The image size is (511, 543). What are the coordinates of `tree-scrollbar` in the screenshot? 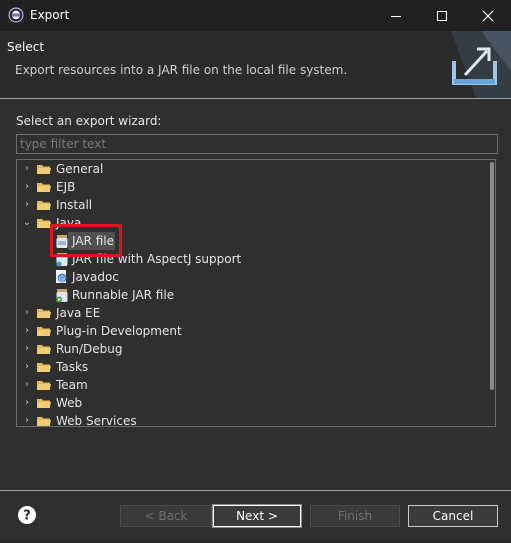 It's located at (491, 293).